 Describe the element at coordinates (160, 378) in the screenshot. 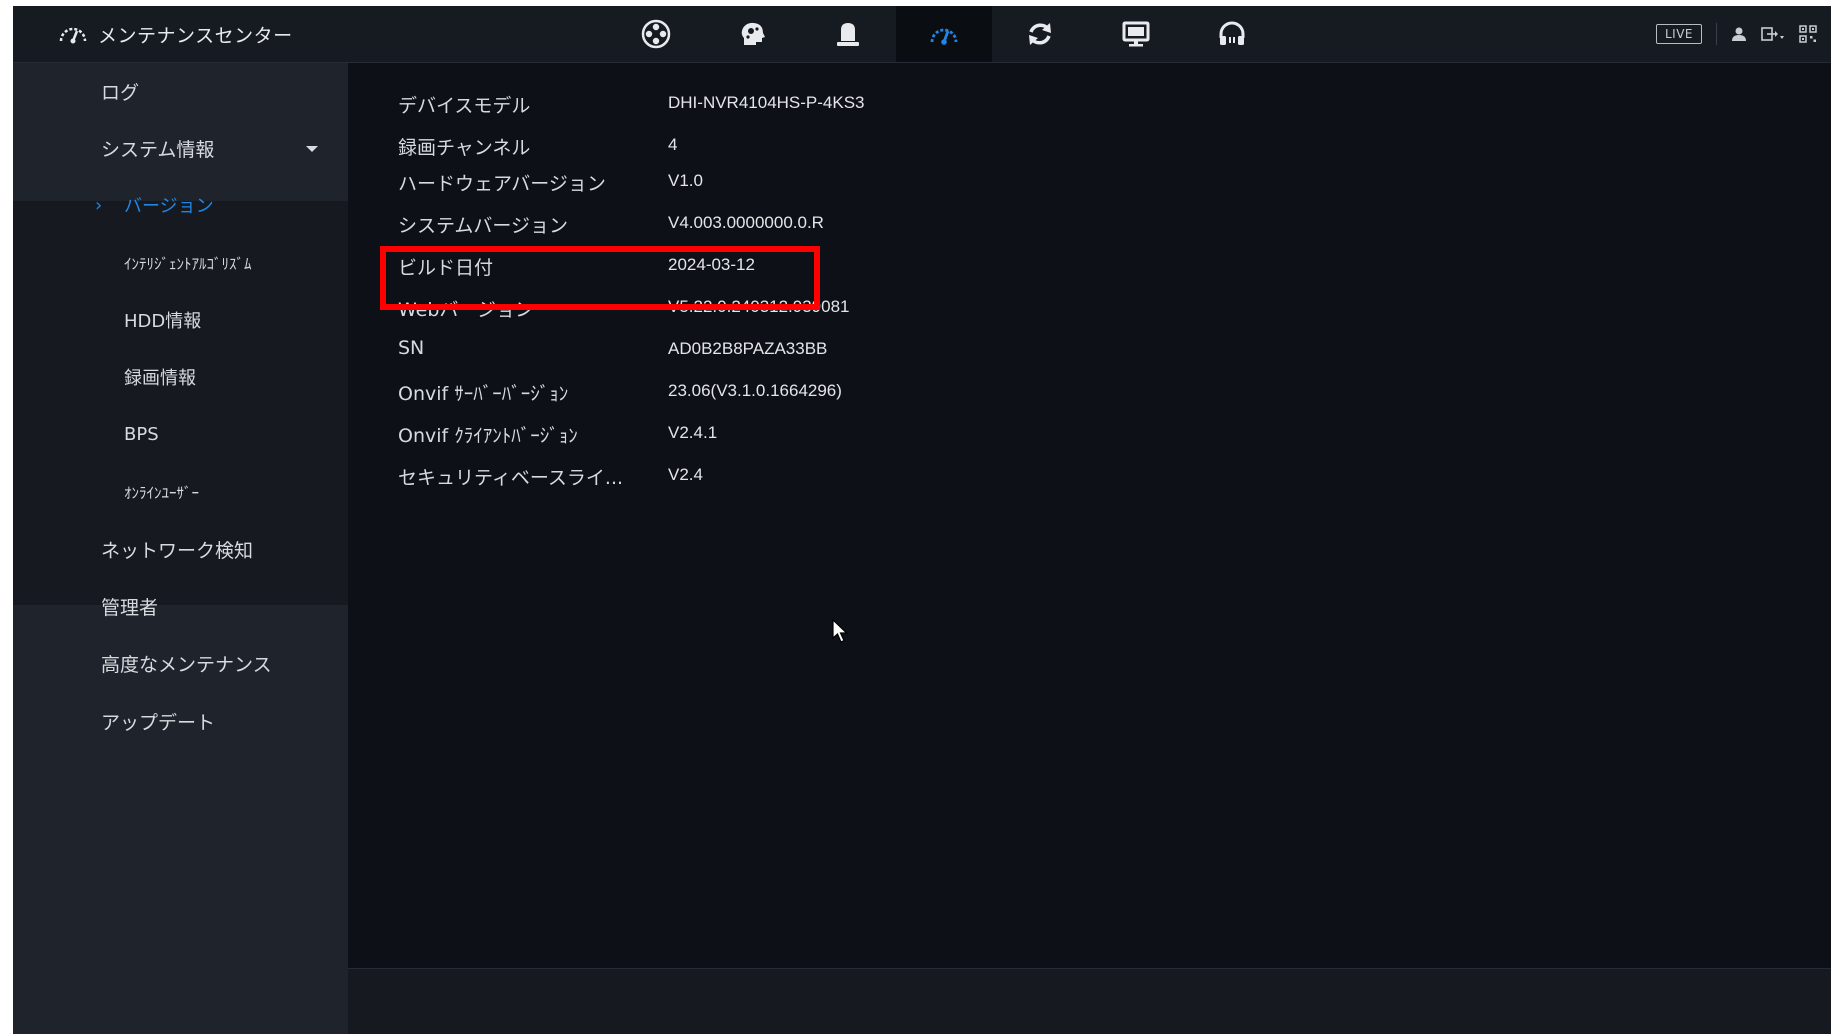

I see `sidebar-item-label: 録画情報` at that location.